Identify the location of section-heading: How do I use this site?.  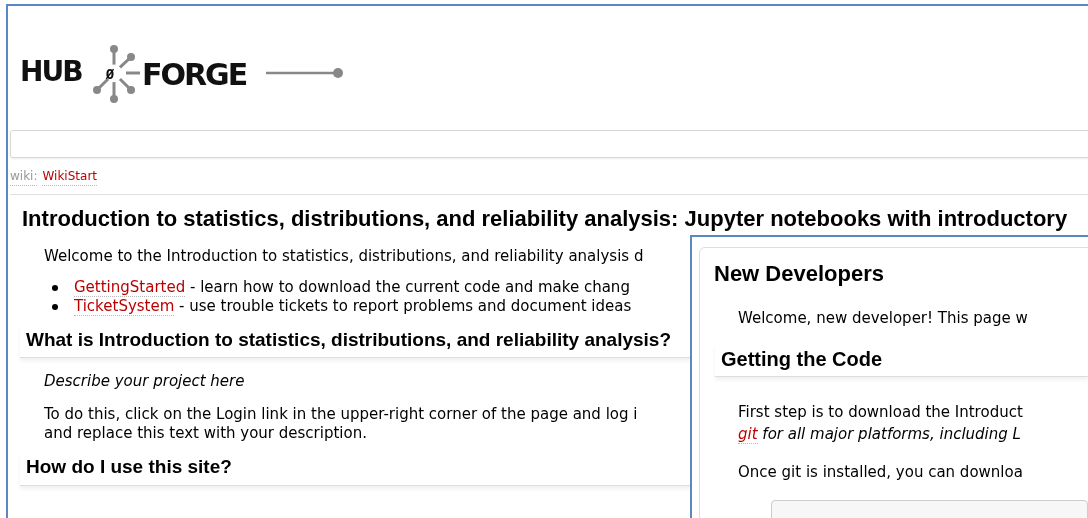
(128, 467).